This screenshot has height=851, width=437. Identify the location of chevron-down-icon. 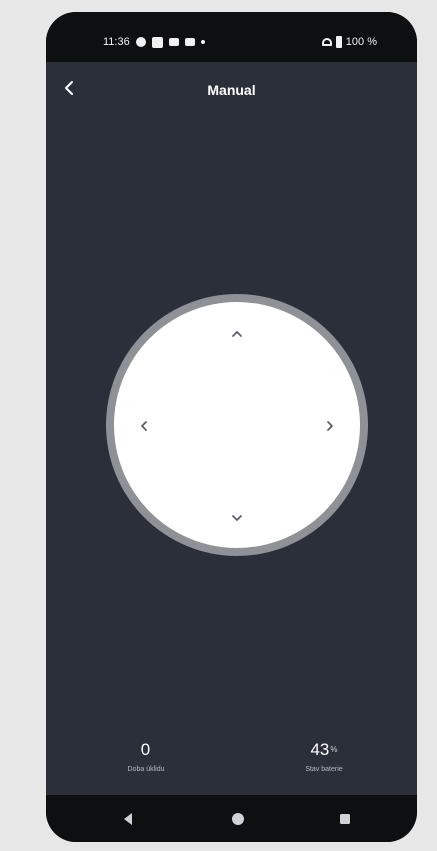
(237, 518).